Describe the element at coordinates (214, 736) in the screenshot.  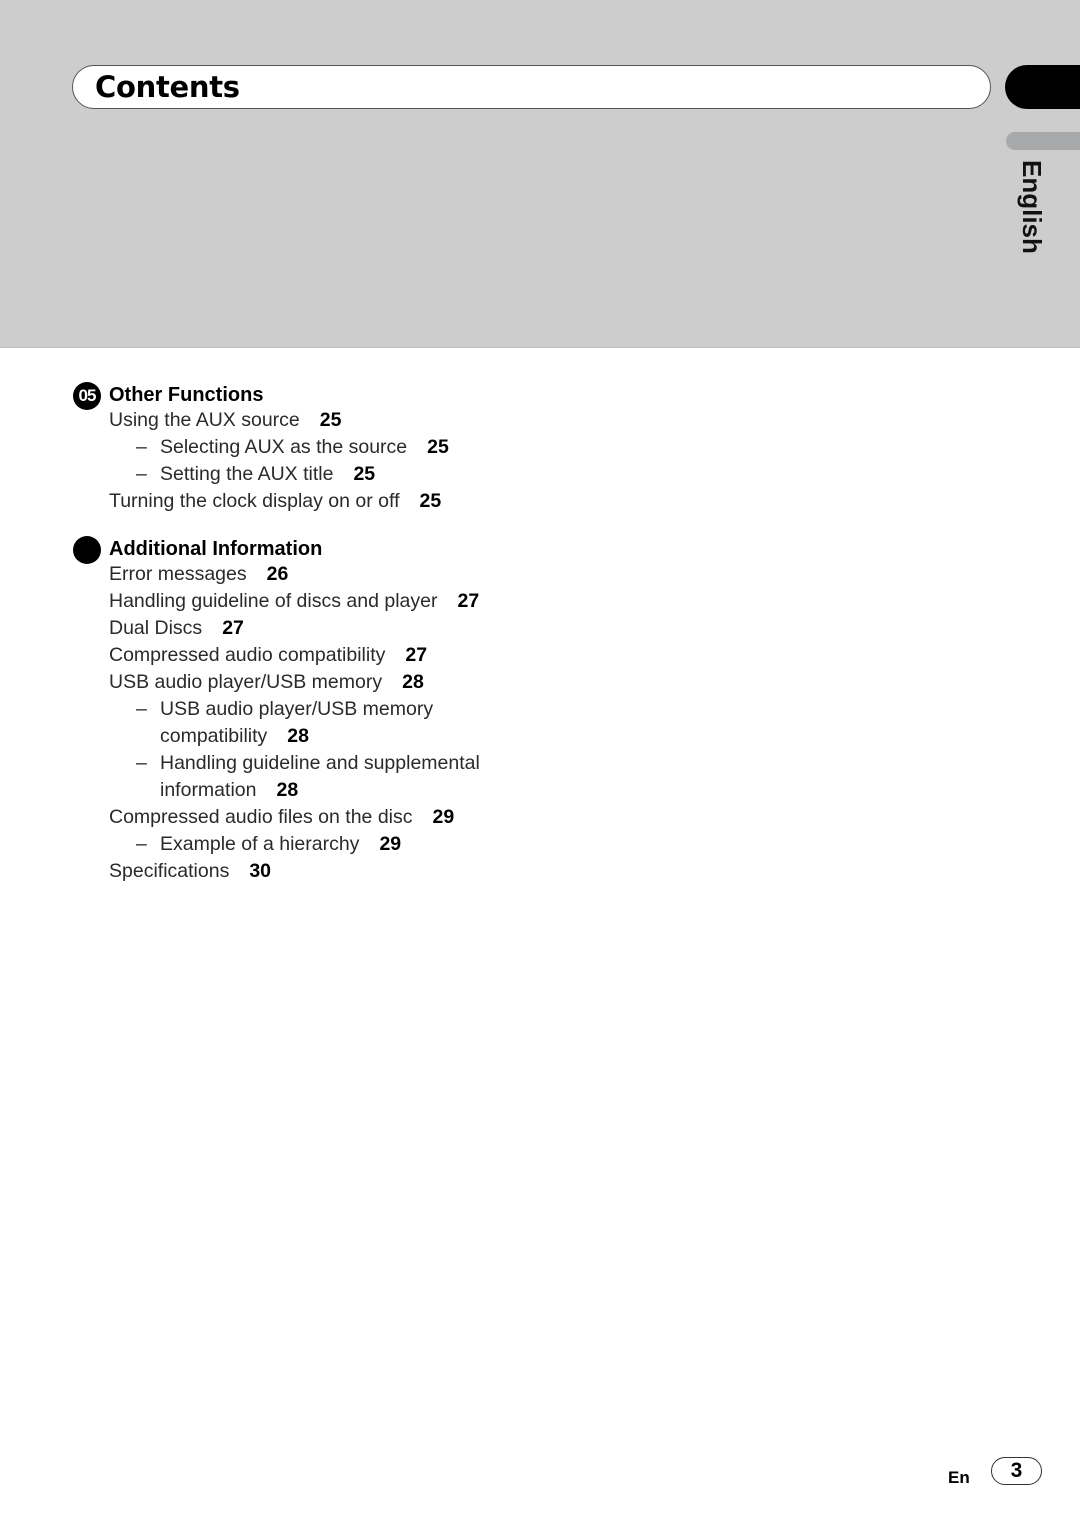
I see `toc-entry-label-continued: compatibility` at that location.